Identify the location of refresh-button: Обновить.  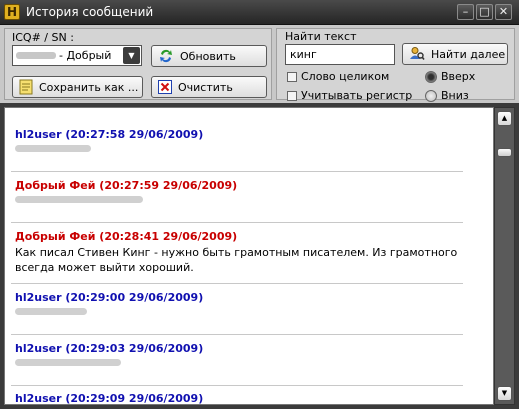
(209, 56).